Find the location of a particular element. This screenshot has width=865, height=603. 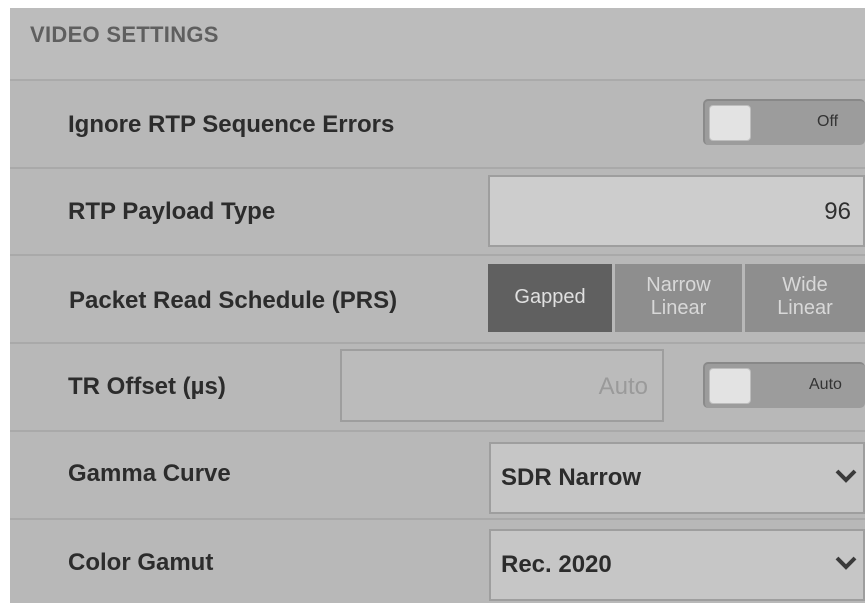

prs-option-line1: Narrow is located at coordinates (678, 285).